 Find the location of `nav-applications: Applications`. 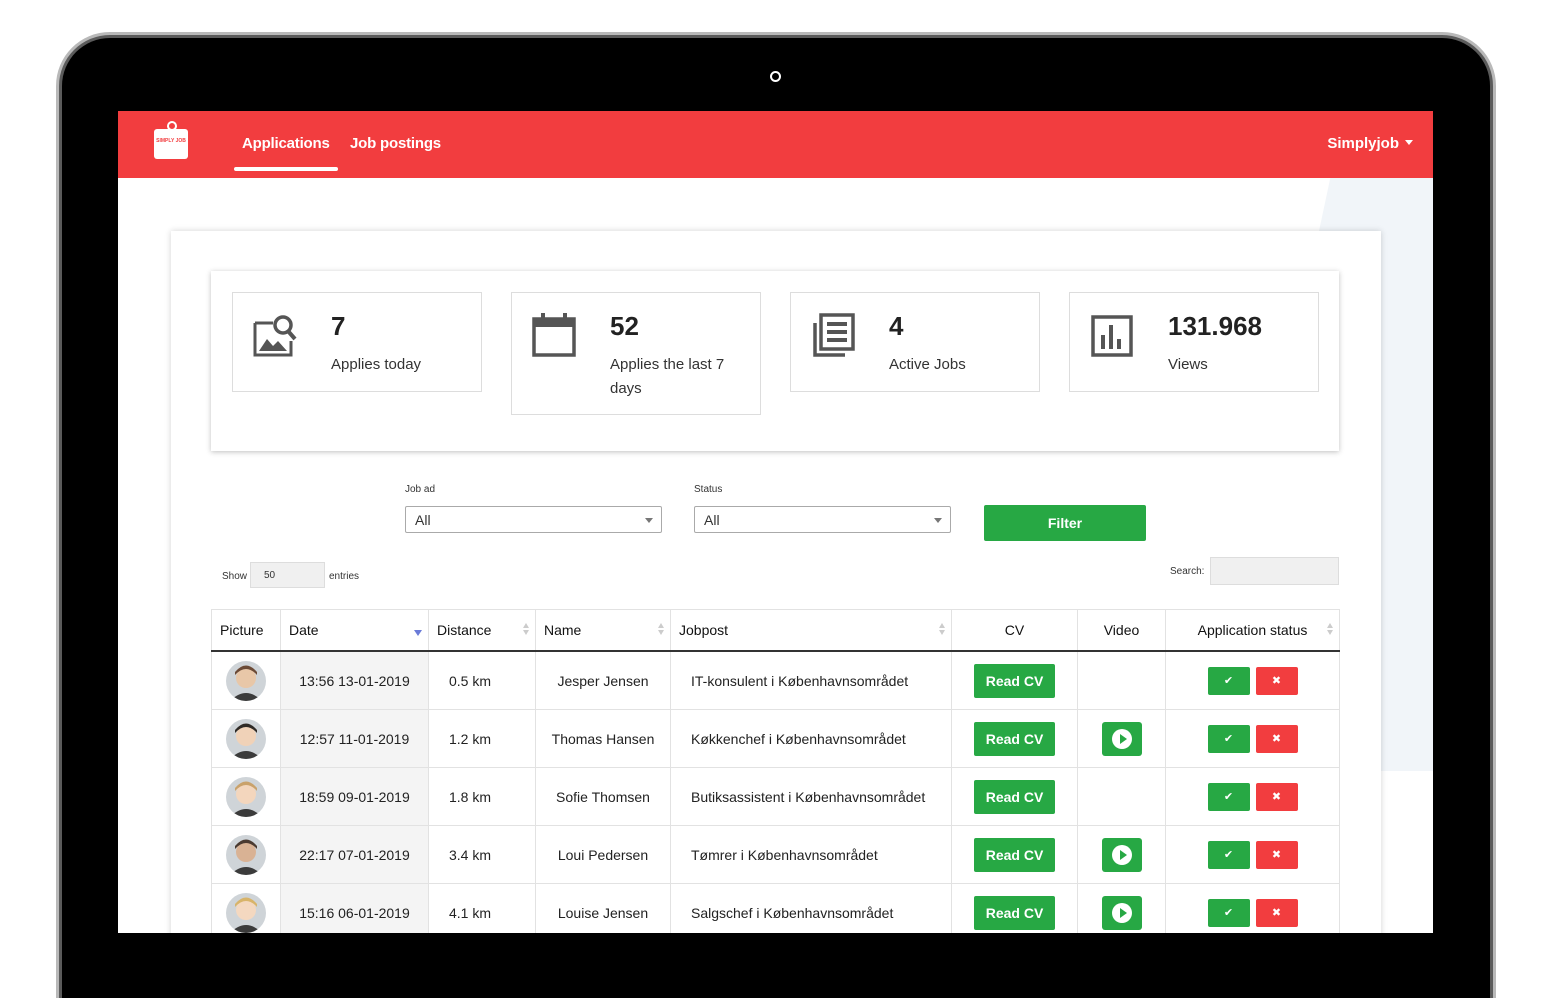

nav-applications: Applications is located at coordinates (286, 153).